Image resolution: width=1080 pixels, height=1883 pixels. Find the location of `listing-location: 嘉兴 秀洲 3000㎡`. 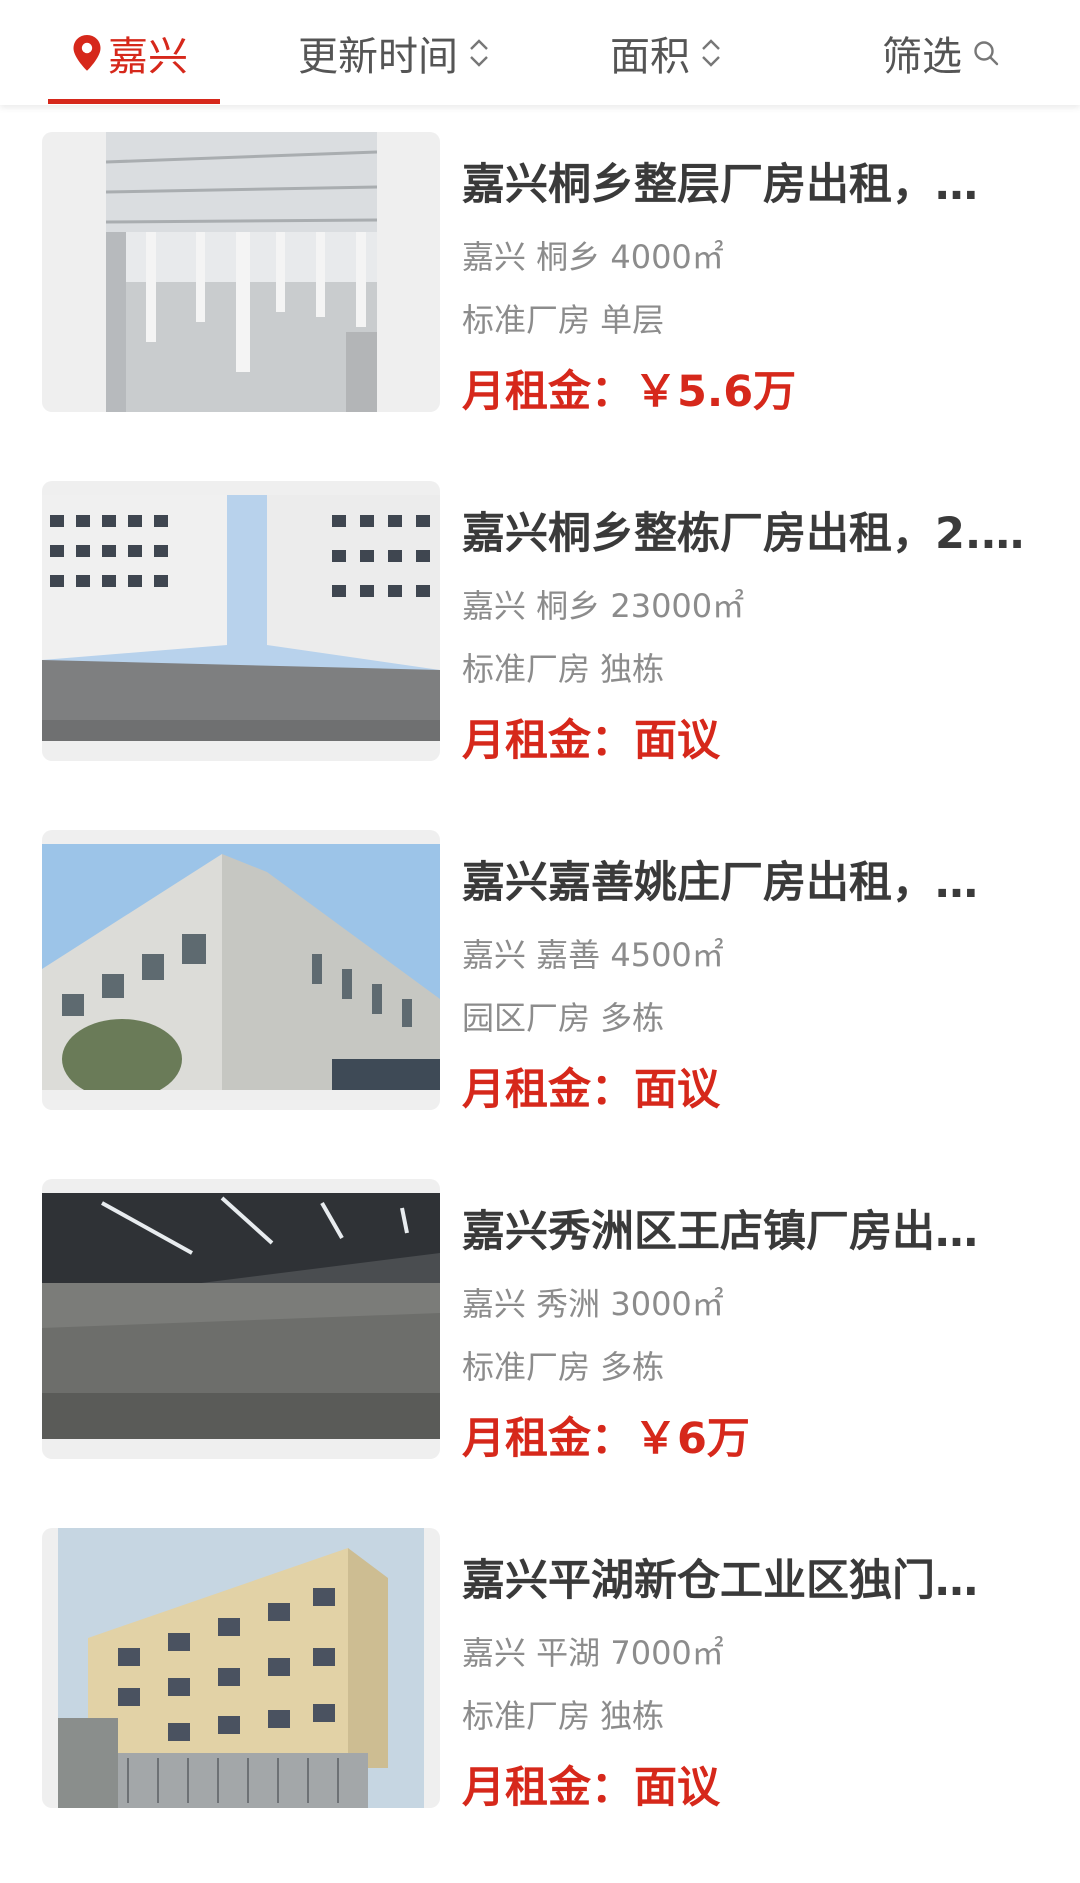

listing-location: 嘉兴 秀洲 3000㎡ is located at coordinates (593, 1304).